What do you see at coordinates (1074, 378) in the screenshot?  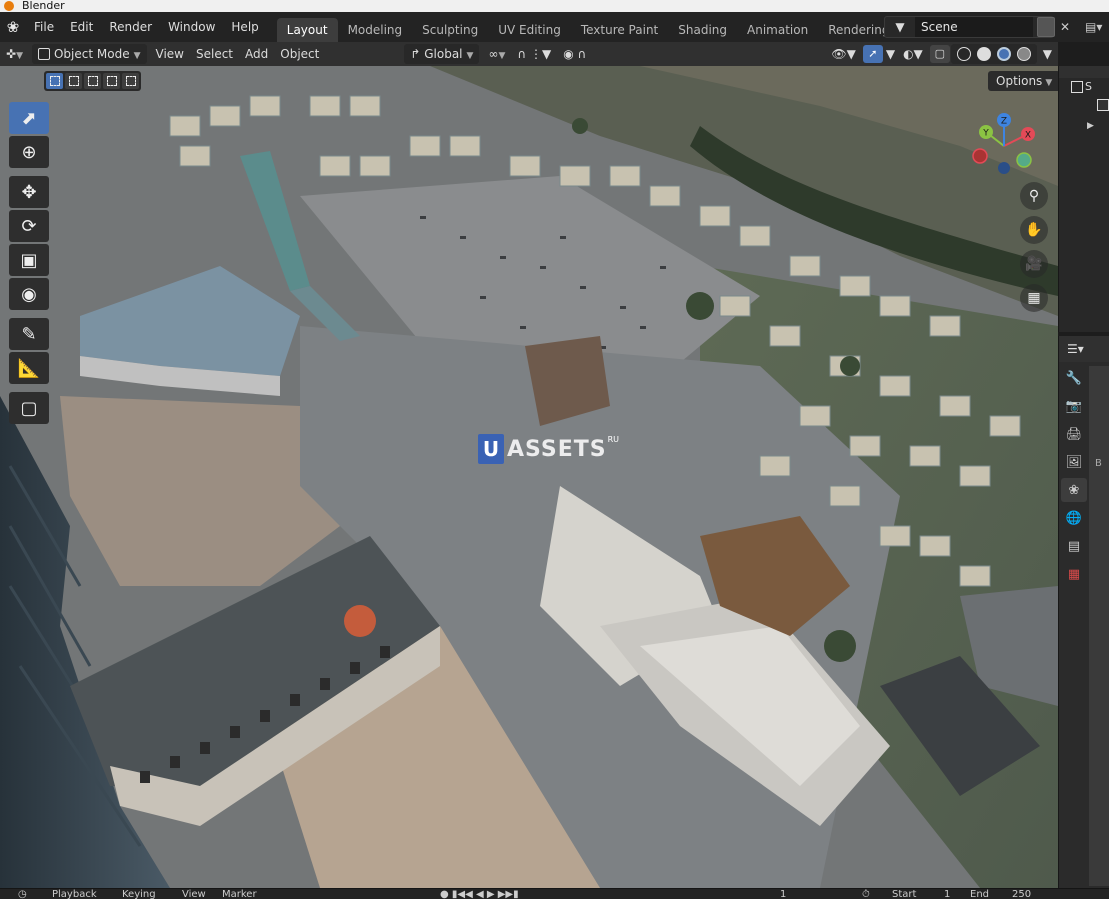 I see `tool-properties-icon: 🔧` at bounding box center [1074, 378].